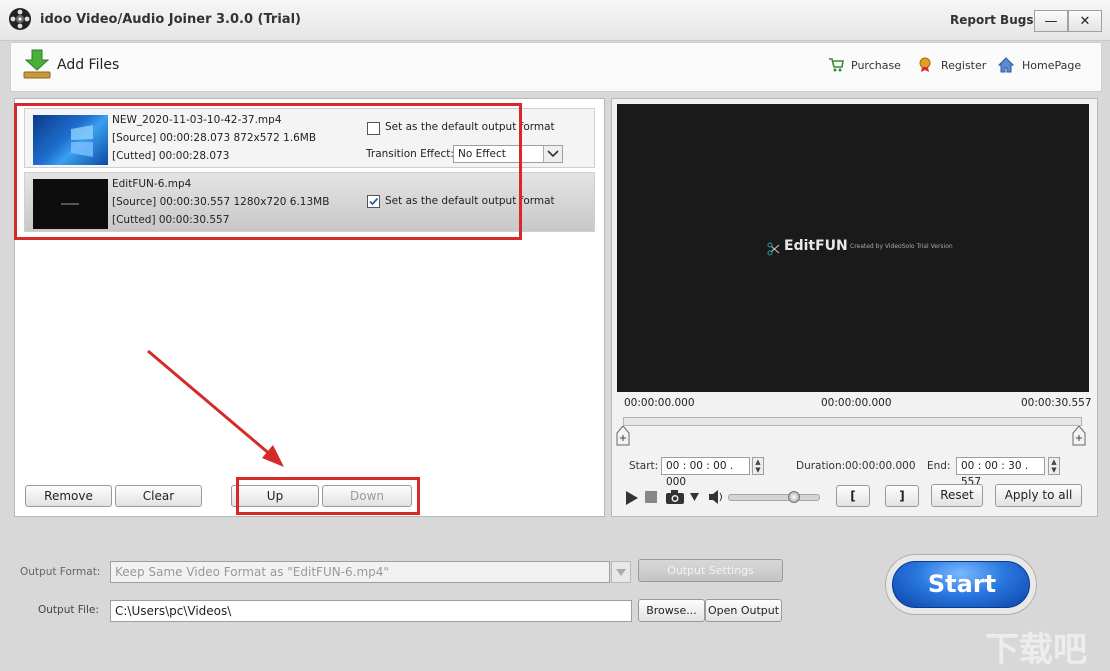 The image size is (1110, 671). What do you see at coordinates (902, 496) in the screenshot?
I see `mark-out-button: ]` at bounding box center [902, 496].